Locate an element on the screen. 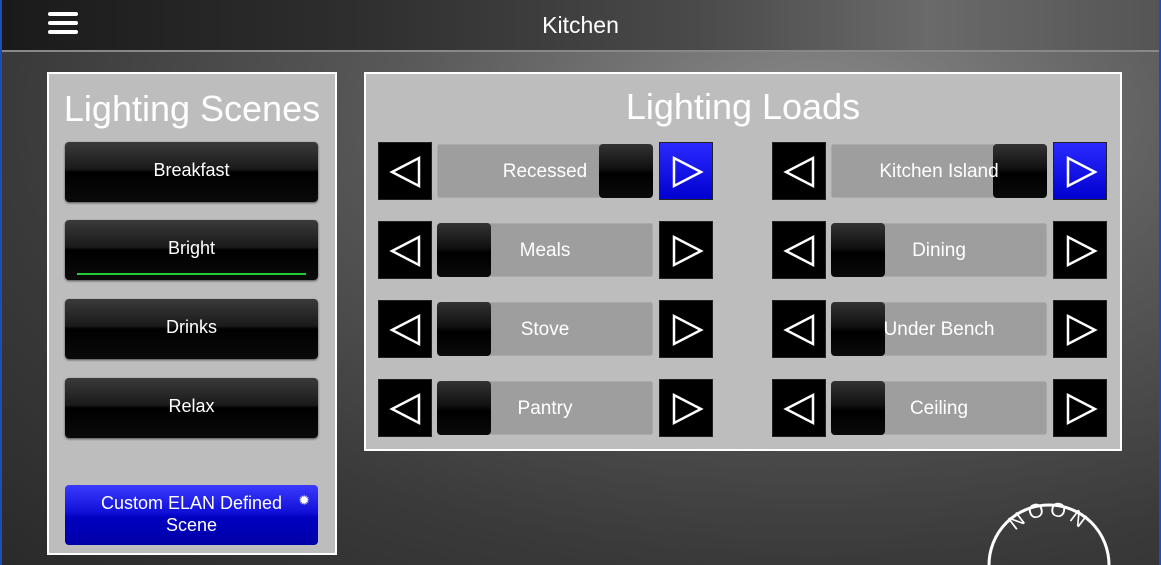 This screenshot has height=565, width=1161. load-row-ceiling: Ceiling is located at coordinates (939, 408).